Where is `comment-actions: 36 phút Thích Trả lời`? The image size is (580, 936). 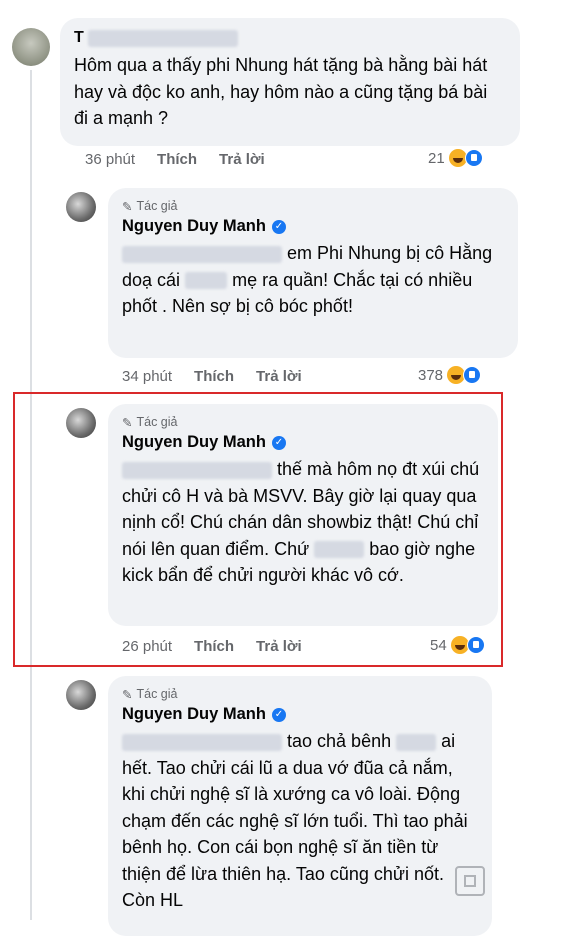
comment-actions: 36 phút Thích Trả lời is located at coordinates (175, 159).